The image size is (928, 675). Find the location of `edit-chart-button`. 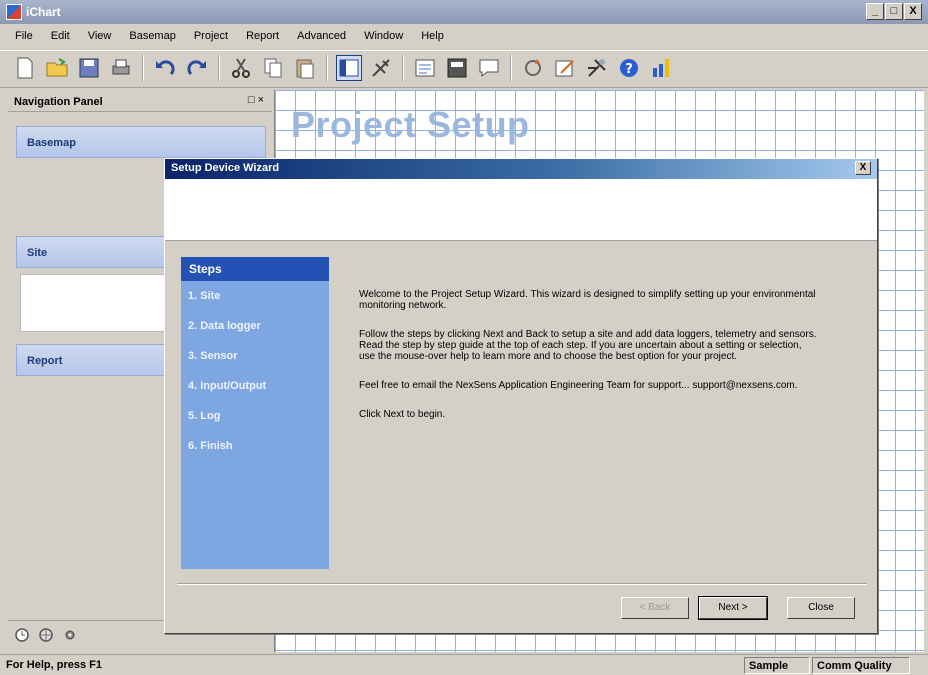

edit-chart-button is located at coordinates (565, 68).